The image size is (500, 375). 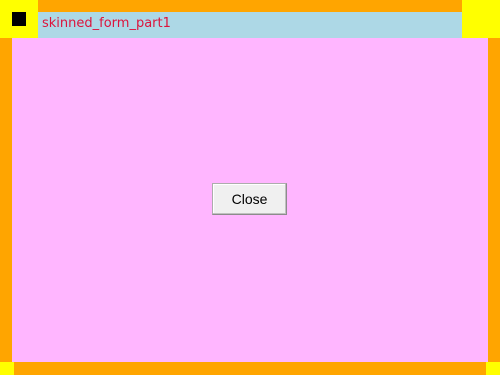 What do you see at coordinates (7, 368) in the screenshot?
I see `resize-corner-bottom-left` at bounding box center [7, 368].